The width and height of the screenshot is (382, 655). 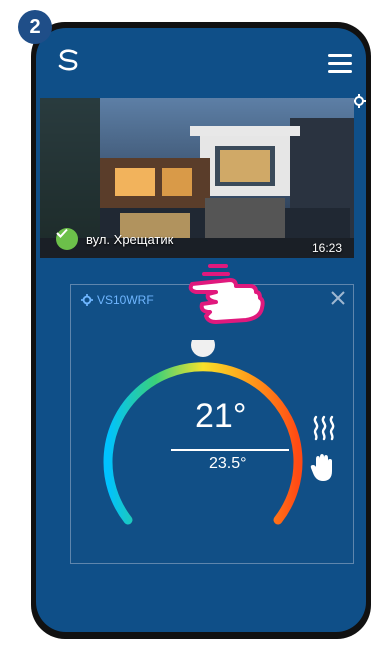 What do you see at coordinates (359, 101) in the screenshot?
I see `gear-icon` at bounding box center [359, 101].